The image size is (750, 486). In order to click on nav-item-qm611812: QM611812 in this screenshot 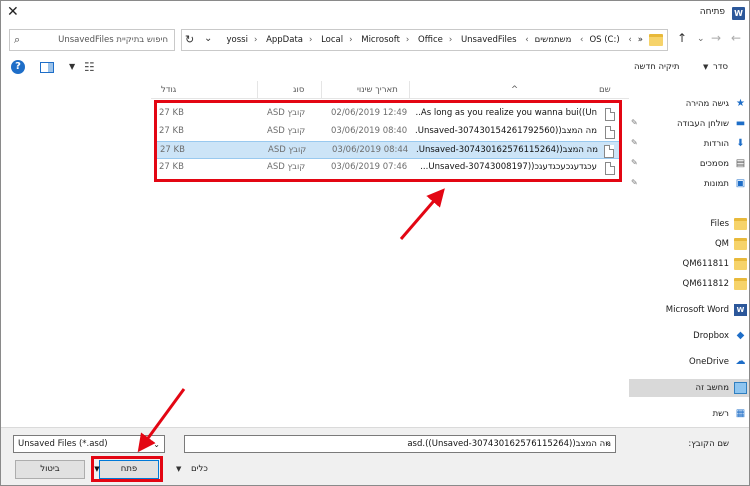, I will do `click(689, 284)`.